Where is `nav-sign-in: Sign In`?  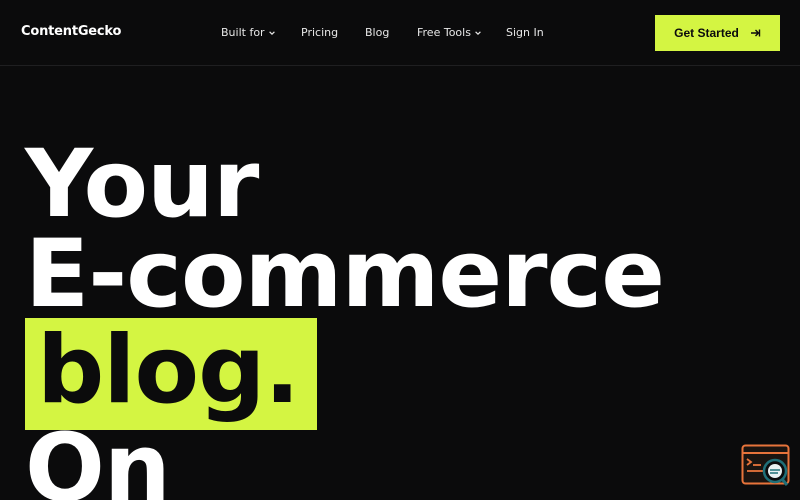 nav-sign-in: Sign In is located at coordinates (525, 32).